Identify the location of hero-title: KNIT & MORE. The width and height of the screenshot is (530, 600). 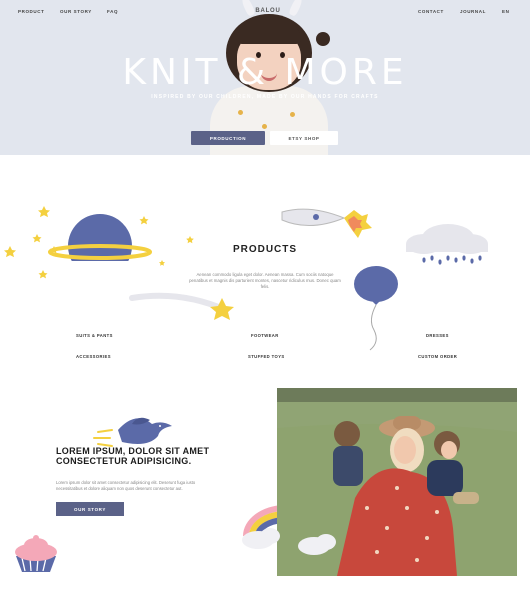
(265, 72).